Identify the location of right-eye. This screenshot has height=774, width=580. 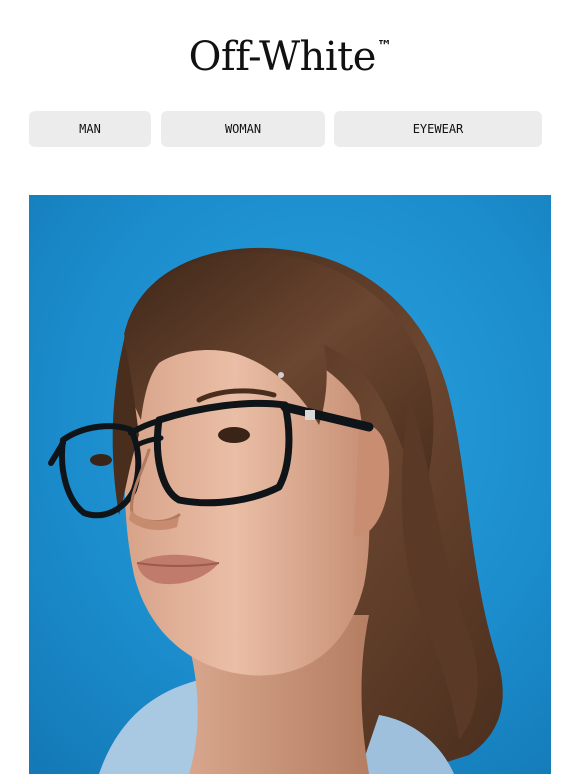
(234, 435).